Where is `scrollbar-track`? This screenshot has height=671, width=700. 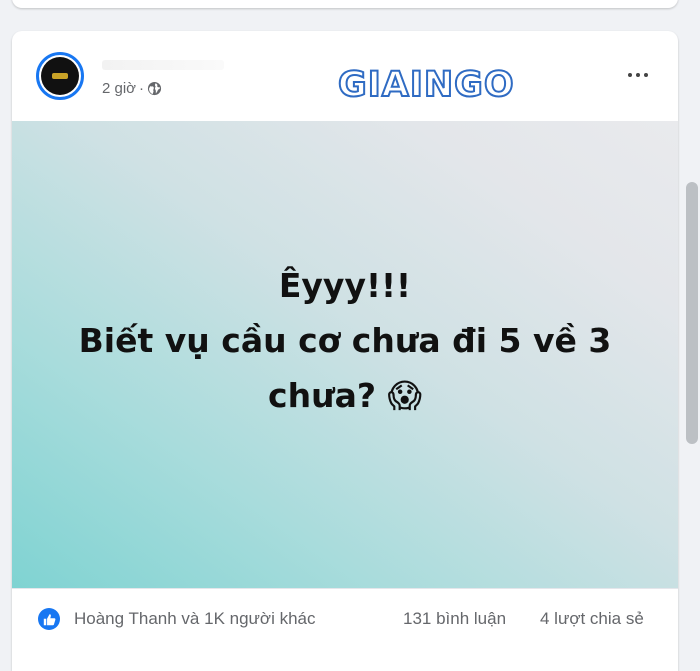
scrollbar-track is located at coordinates (692, 324).